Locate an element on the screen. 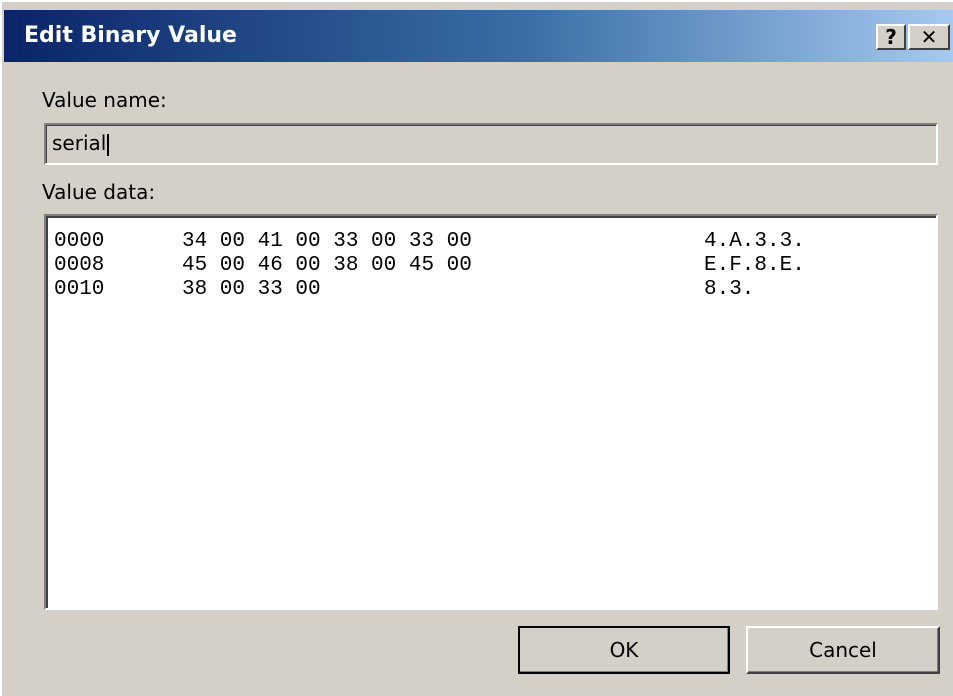 Image resolution: width=953 pixels, height=696 pixels. hex-row-ascii: E.F.8.E. is located at coordinates (754, 265).